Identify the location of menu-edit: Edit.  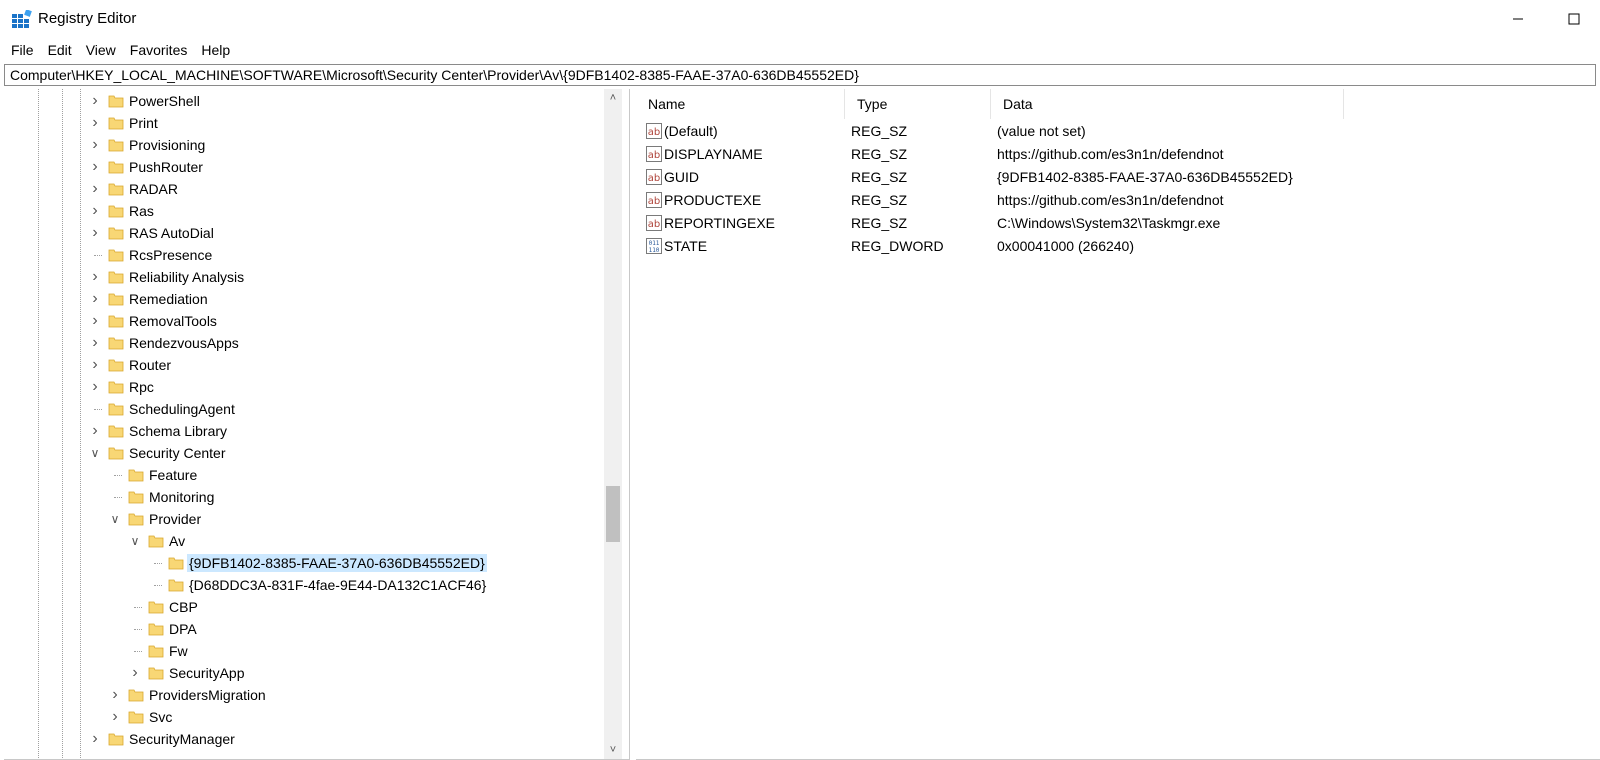
(60, 50).